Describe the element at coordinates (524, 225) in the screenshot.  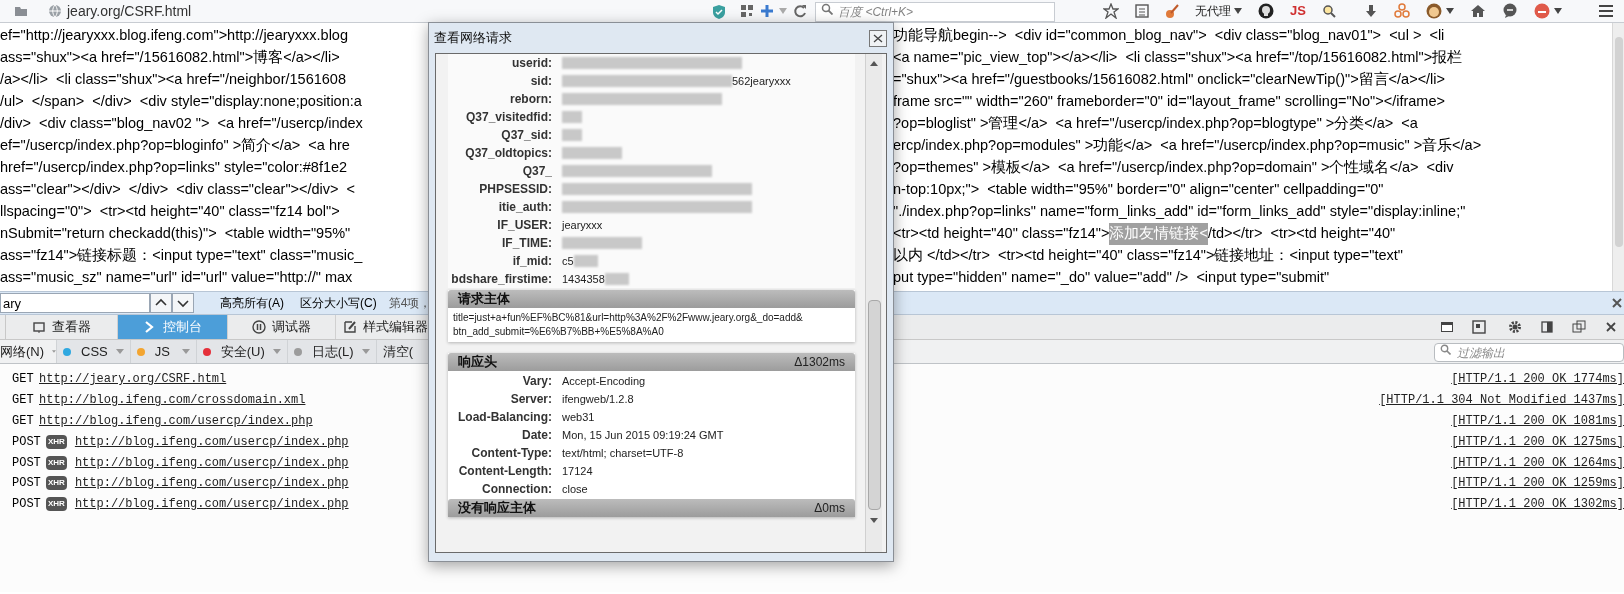
I see `header-name: IF_USER:` at that location.